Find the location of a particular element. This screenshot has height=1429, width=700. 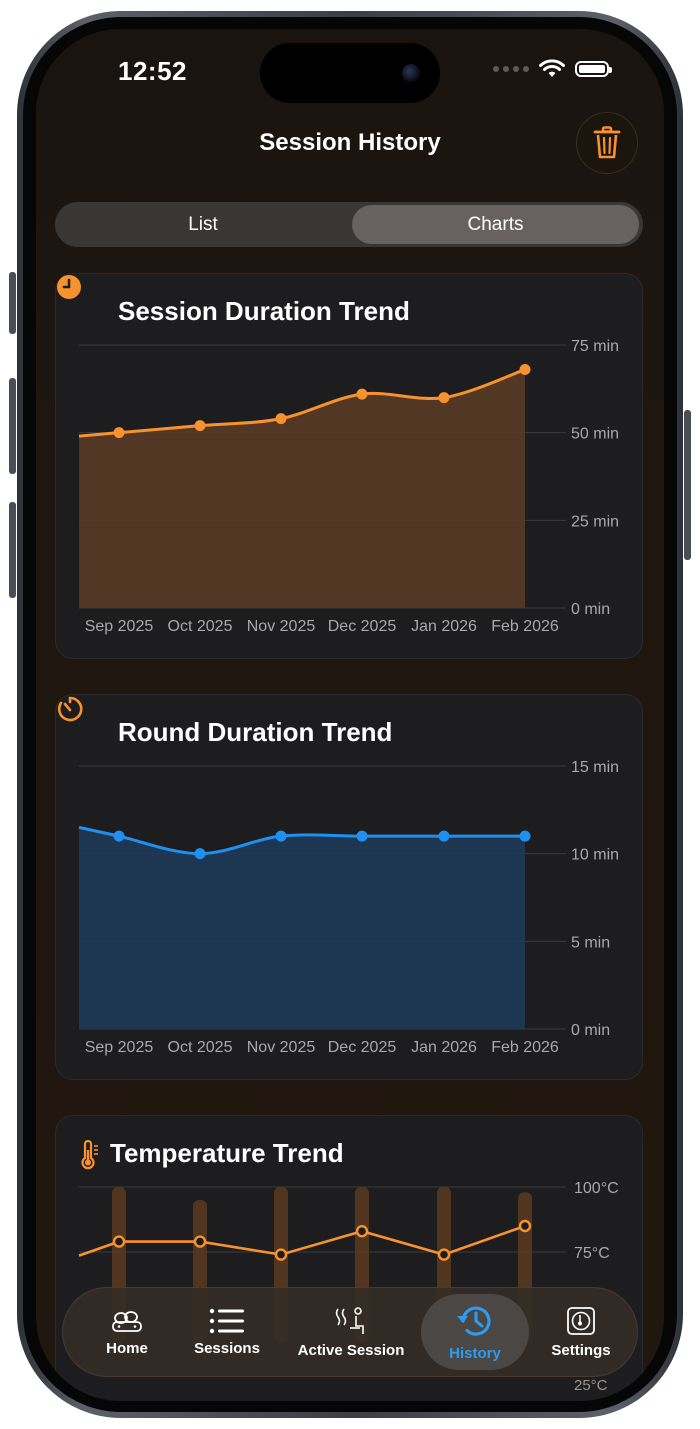

steam-person-icon is located at coordinates (349, 1320).